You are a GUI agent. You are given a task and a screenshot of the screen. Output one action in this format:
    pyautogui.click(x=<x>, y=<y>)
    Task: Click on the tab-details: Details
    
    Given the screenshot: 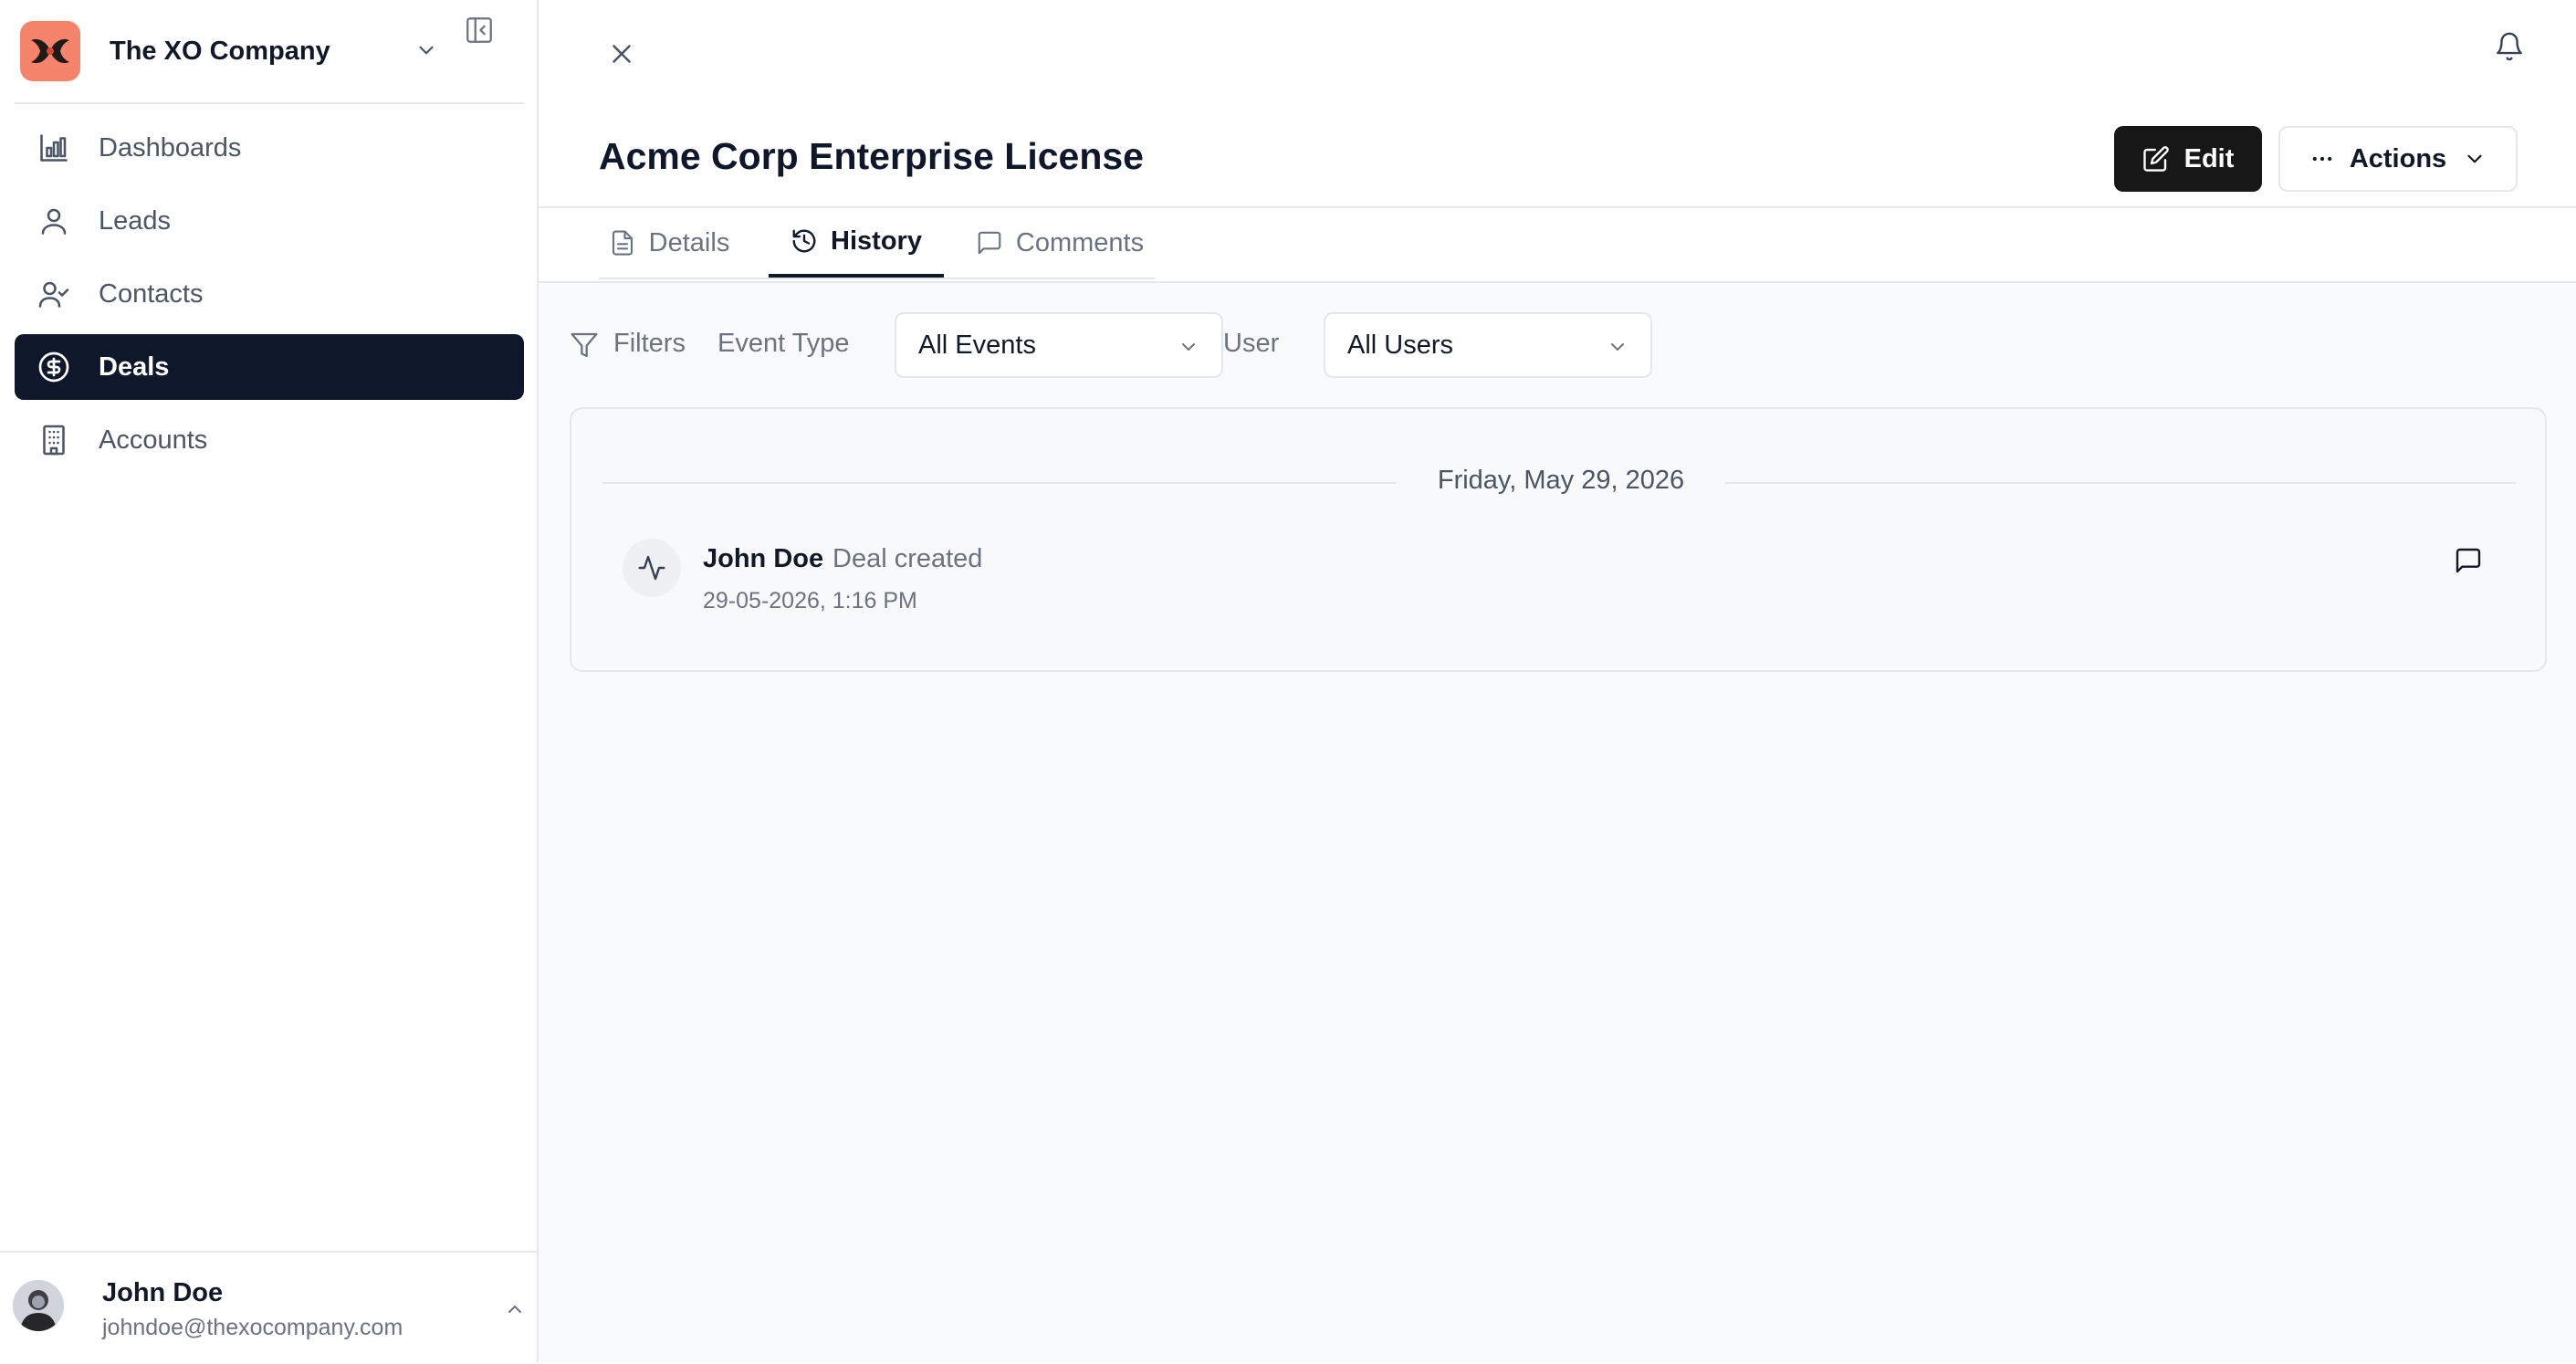 What is the action you would take?
    pyautogui.click(x=669, y=243)
    